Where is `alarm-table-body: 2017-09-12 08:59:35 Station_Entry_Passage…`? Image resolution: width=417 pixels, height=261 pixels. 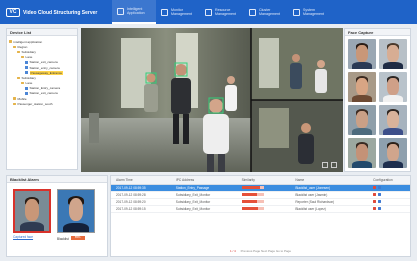
alarm-table-body: 2017-09-12 08:59:35 Station_Entry_Passage… is located at coordinates (260, 198).